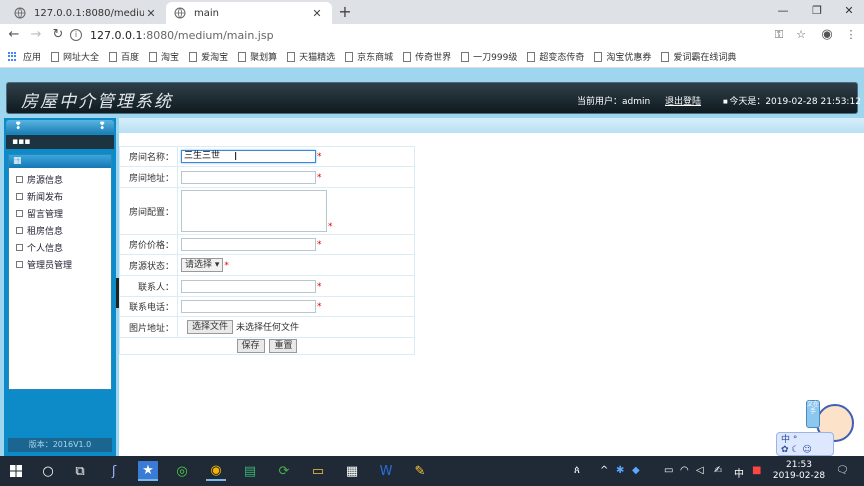  Describe the element at coordinates (700, 470) in the screenshot. I see `volume-icon: ◁` at that location.